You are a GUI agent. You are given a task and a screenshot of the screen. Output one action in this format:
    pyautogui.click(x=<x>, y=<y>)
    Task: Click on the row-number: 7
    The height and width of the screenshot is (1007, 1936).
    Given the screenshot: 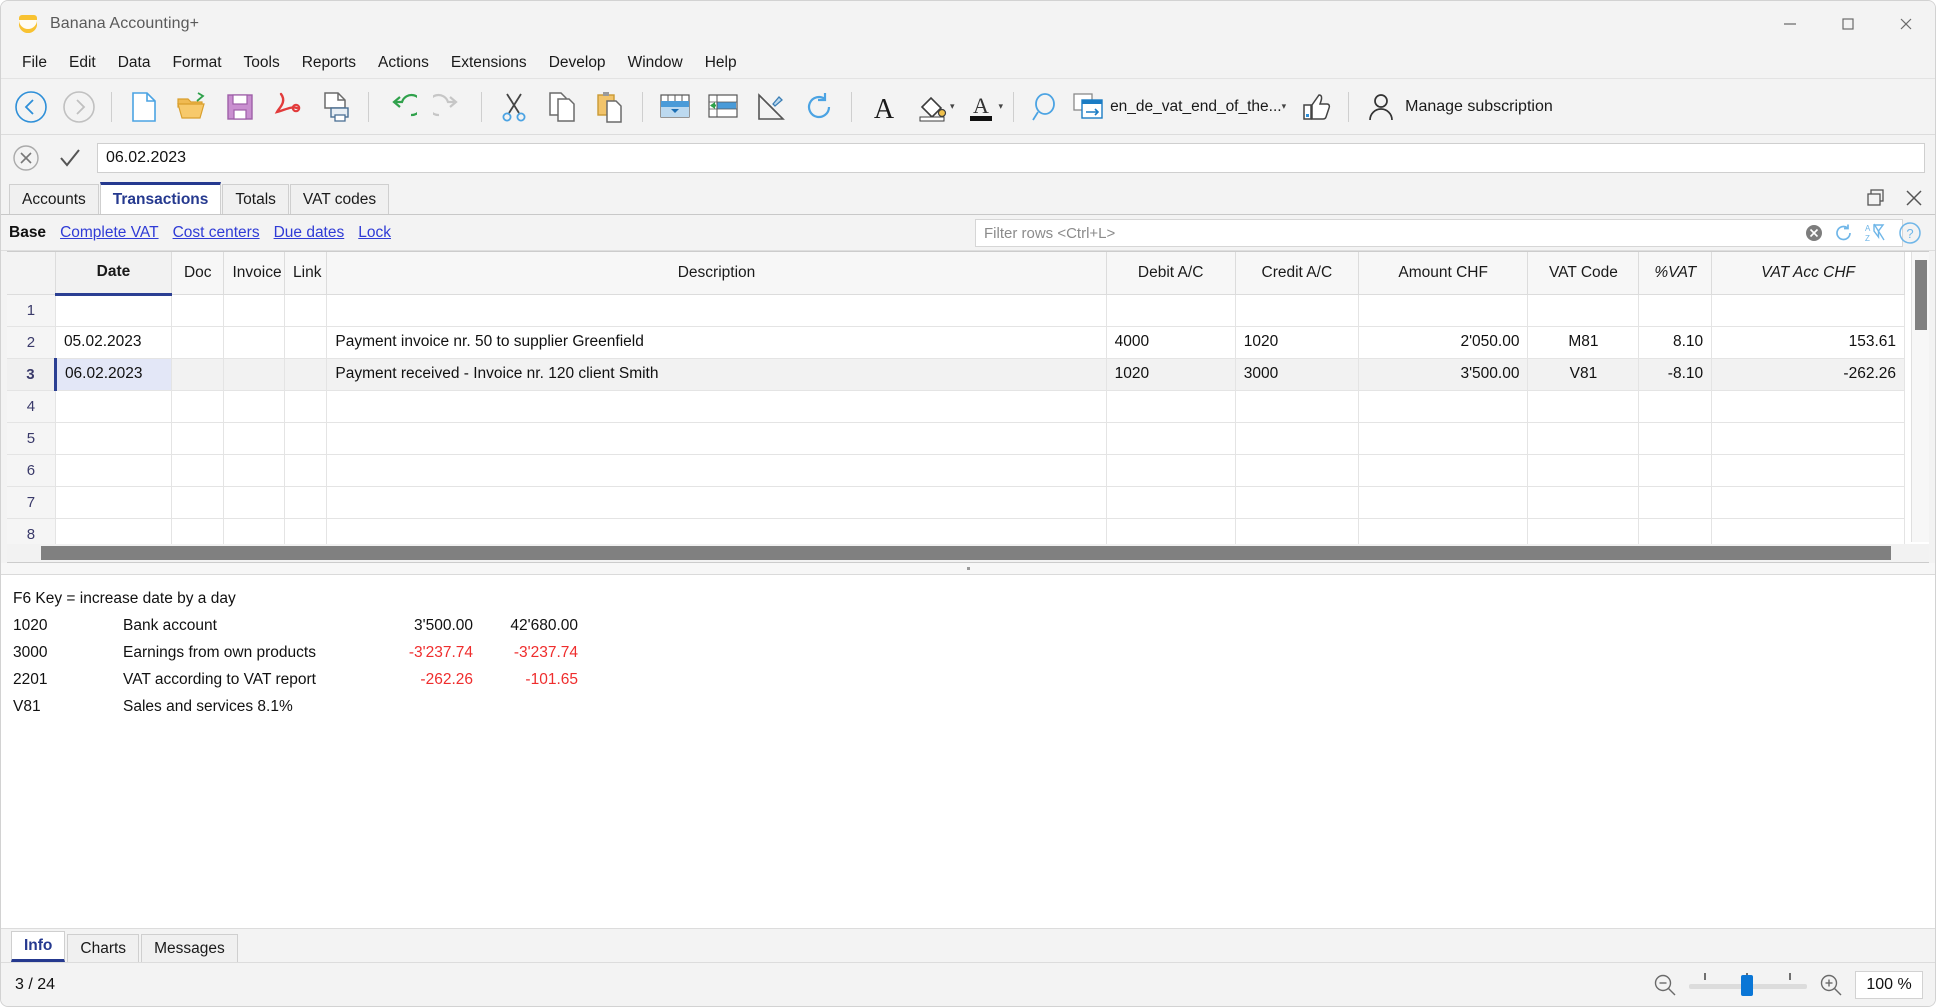 What is the action you would take?
    pyautogui.click(x=31, y=502)
    